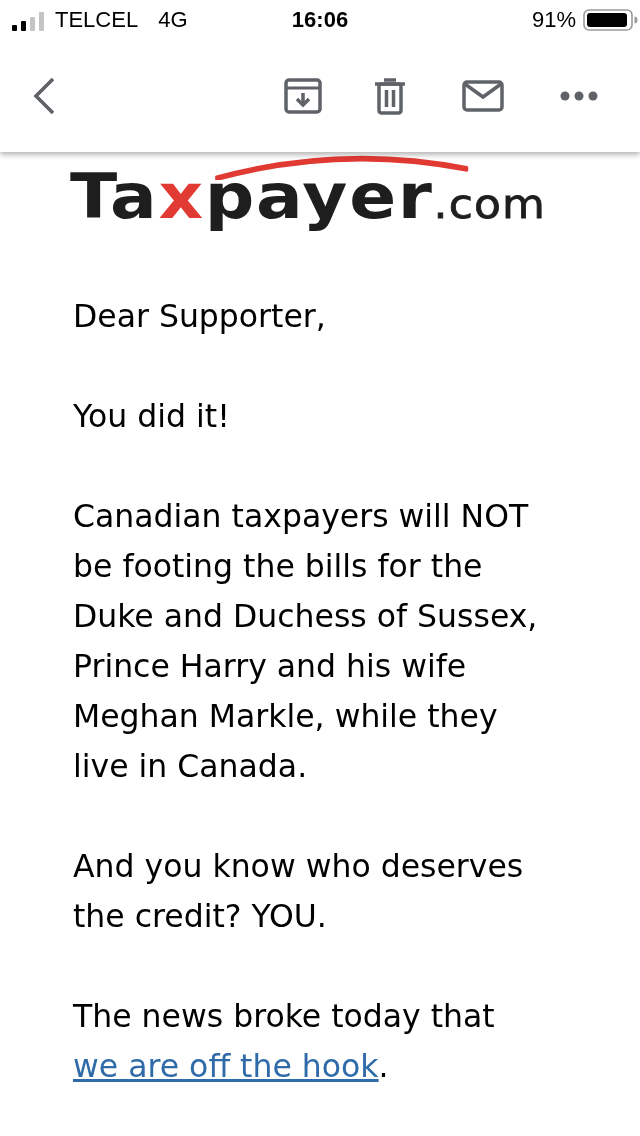 This screenshot has height=1136, width=640. I want to click on envelope-icon, so click(483, 96).